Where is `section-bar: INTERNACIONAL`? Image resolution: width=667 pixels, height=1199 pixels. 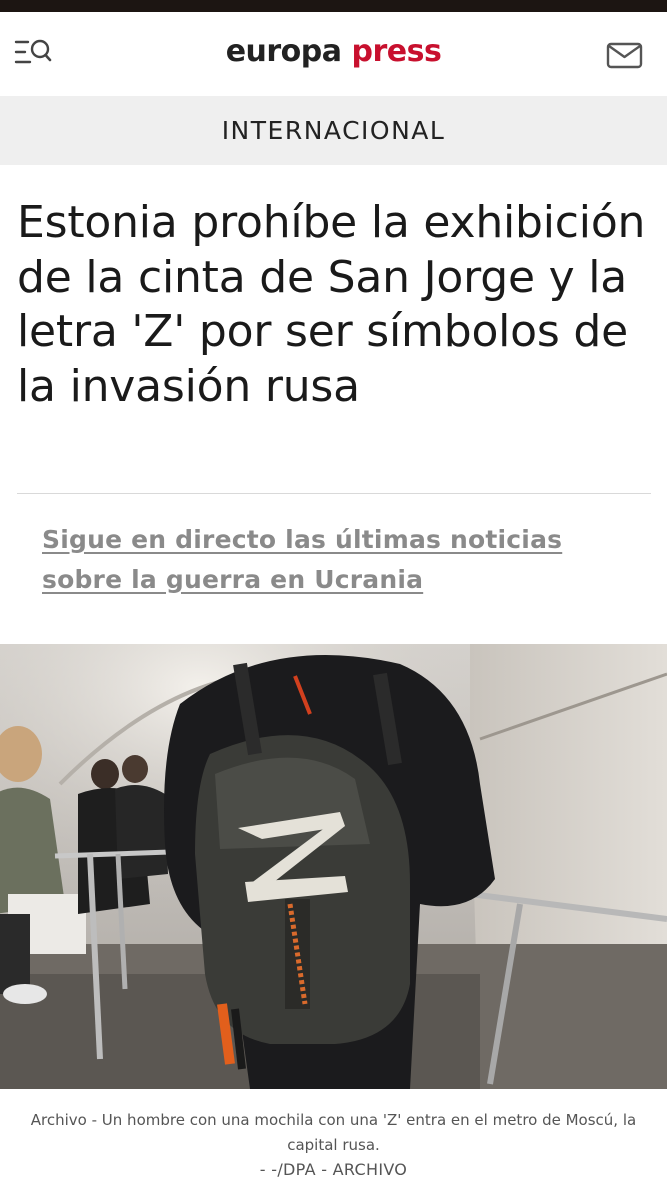 section-bar: INTERNACIONAL is located at coordinates (333, 130).